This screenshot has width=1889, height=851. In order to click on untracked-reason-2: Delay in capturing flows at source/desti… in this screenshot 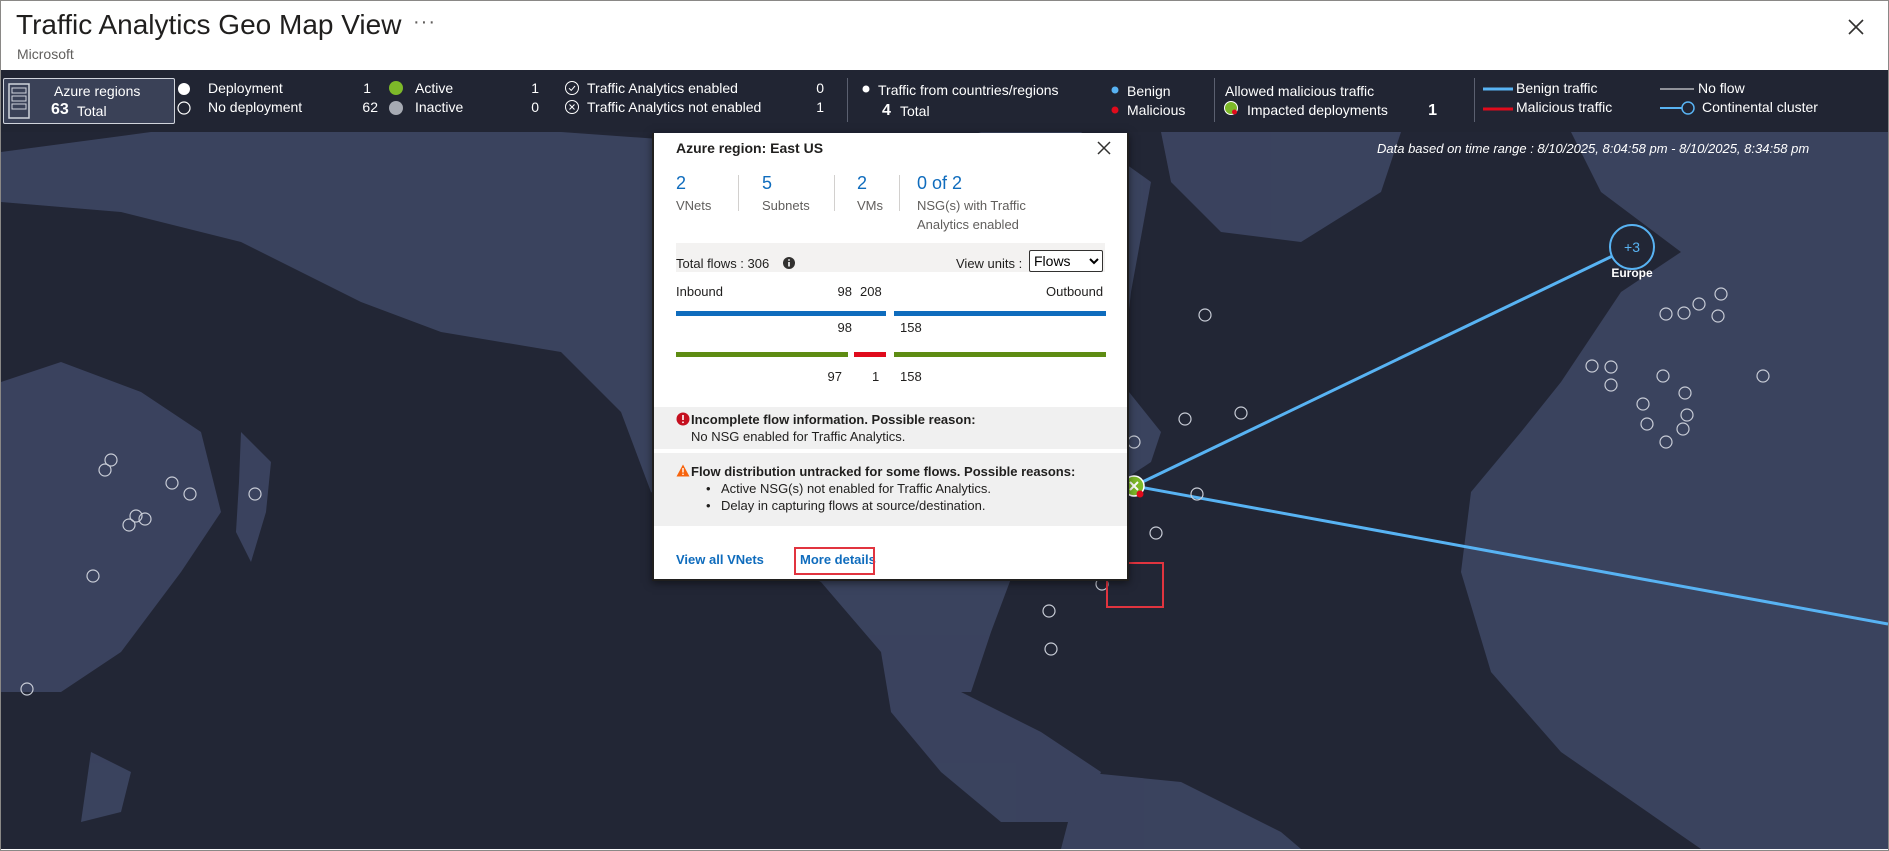, I will do `click(853, 505)`.